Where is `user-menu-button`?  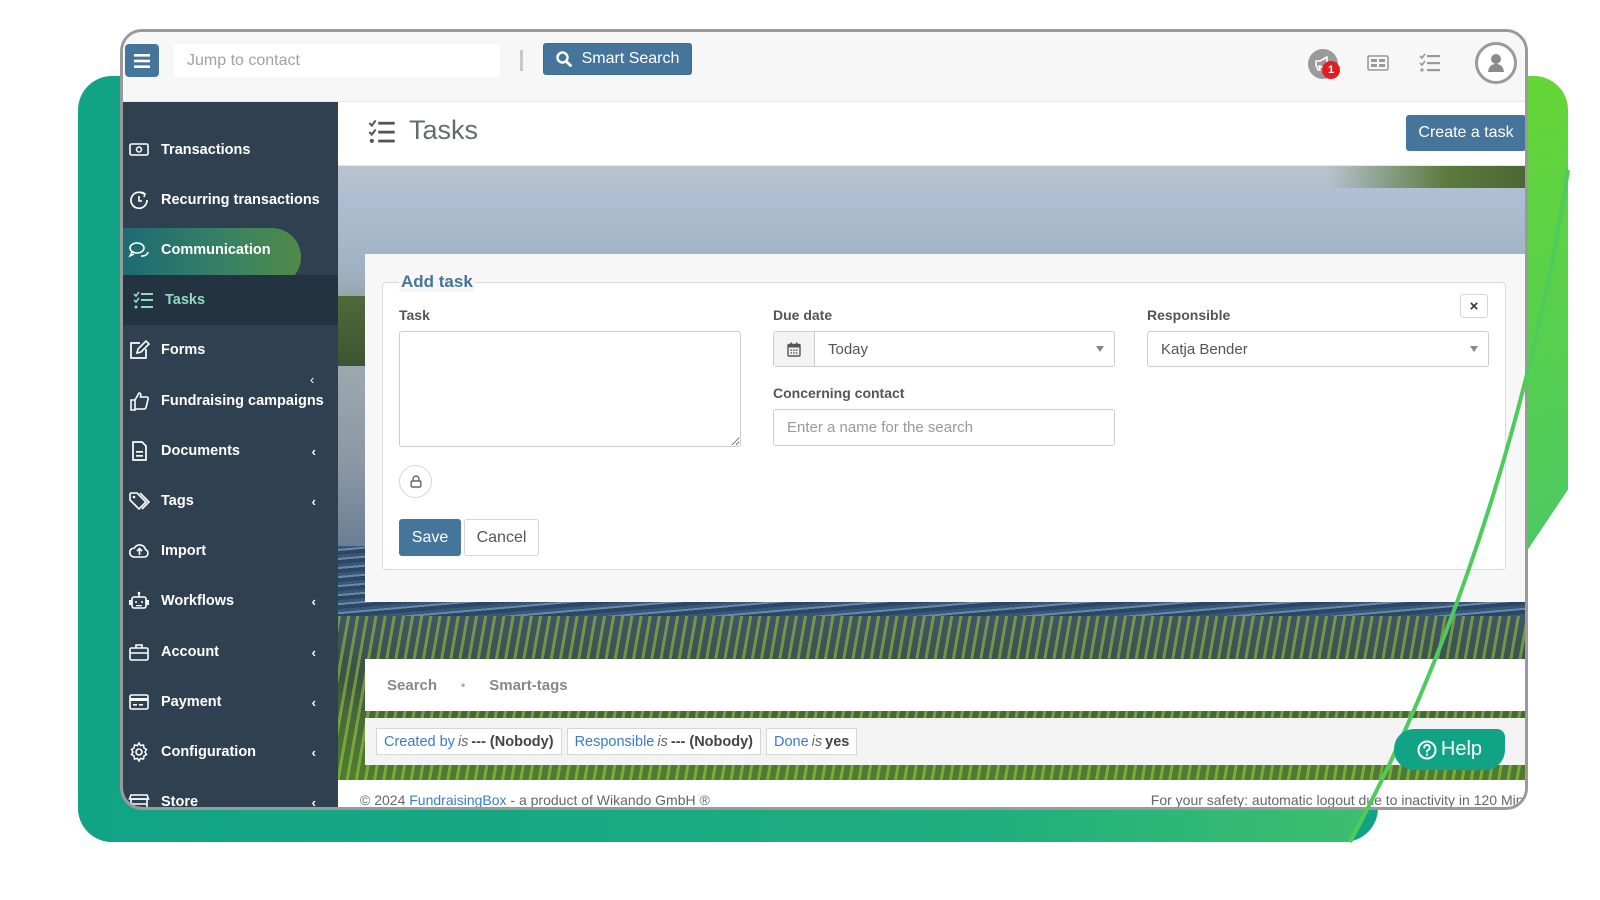 user-menu-button is located at coordinates (1496, 63).